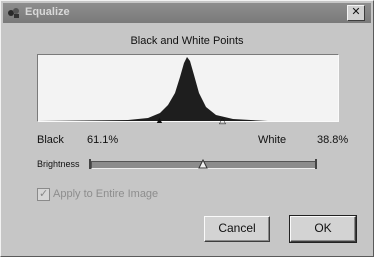  What do you see at coordinates (272, 140) in the screenshot?
I see `white-label: White` at bounding box center [272, 140].